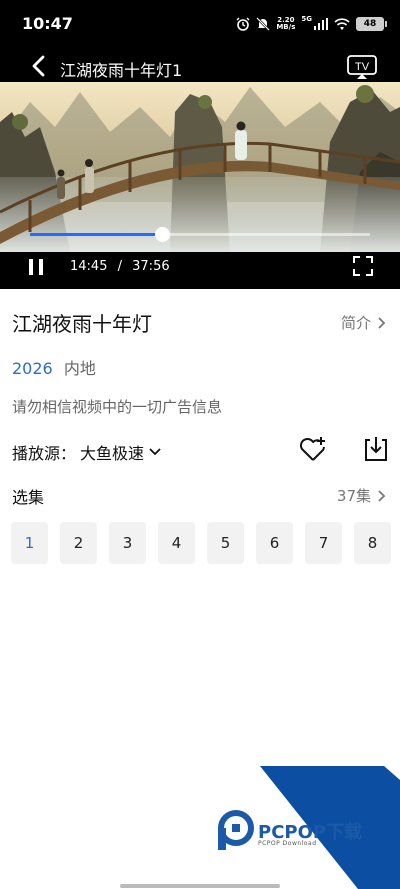 This screenshot has height=889, width=400. Describe the element at coordinates (29, 543) in the screenshot. I see `episode-button: 1` at that location.